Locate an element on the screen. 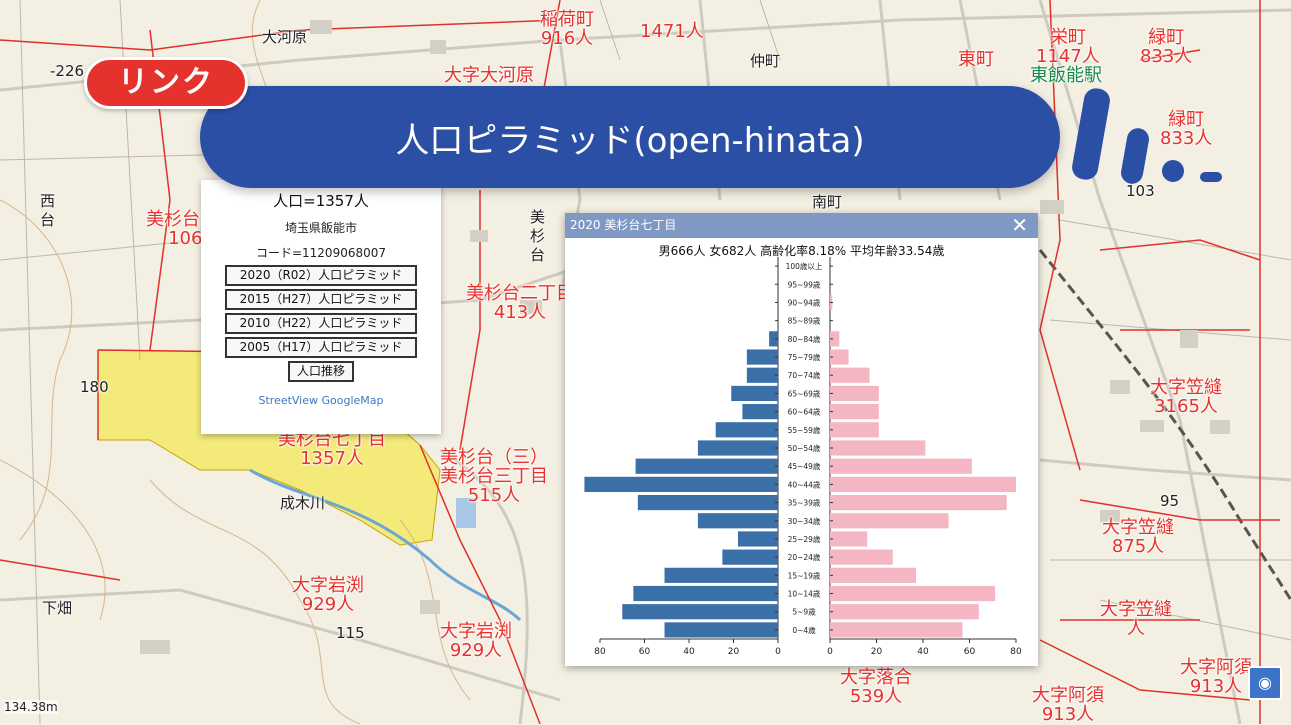  map-place-label: 95 is located at coordinates (1170, 501).